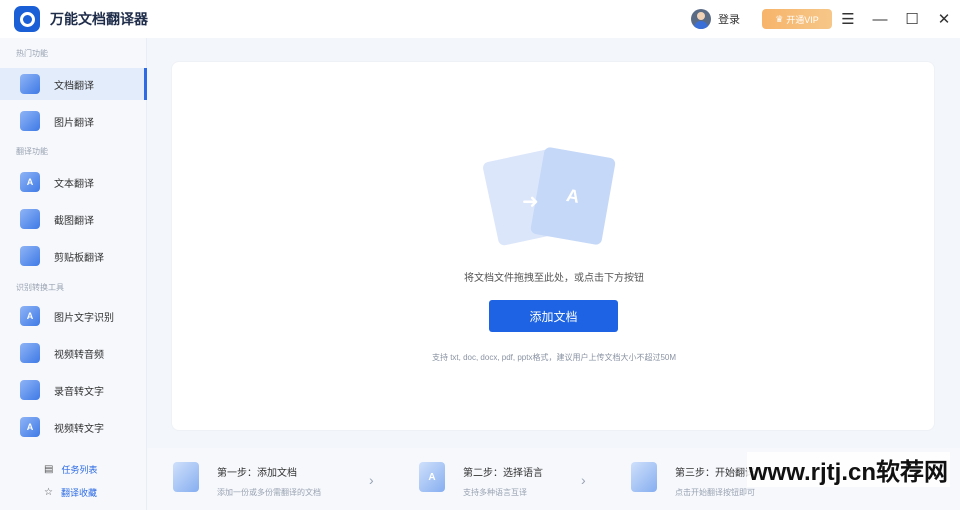  What do you see at coordinates (84, 318) in the screenshot?
I see `sidebar-item-label: 图片文字识别` at bounding box center [84, 318].